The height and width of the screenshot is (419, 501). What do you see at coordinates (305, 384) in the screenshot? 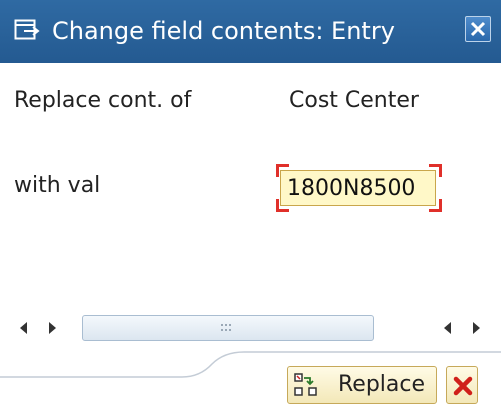
I see `replace-icon` at bounding box center [305, 384].